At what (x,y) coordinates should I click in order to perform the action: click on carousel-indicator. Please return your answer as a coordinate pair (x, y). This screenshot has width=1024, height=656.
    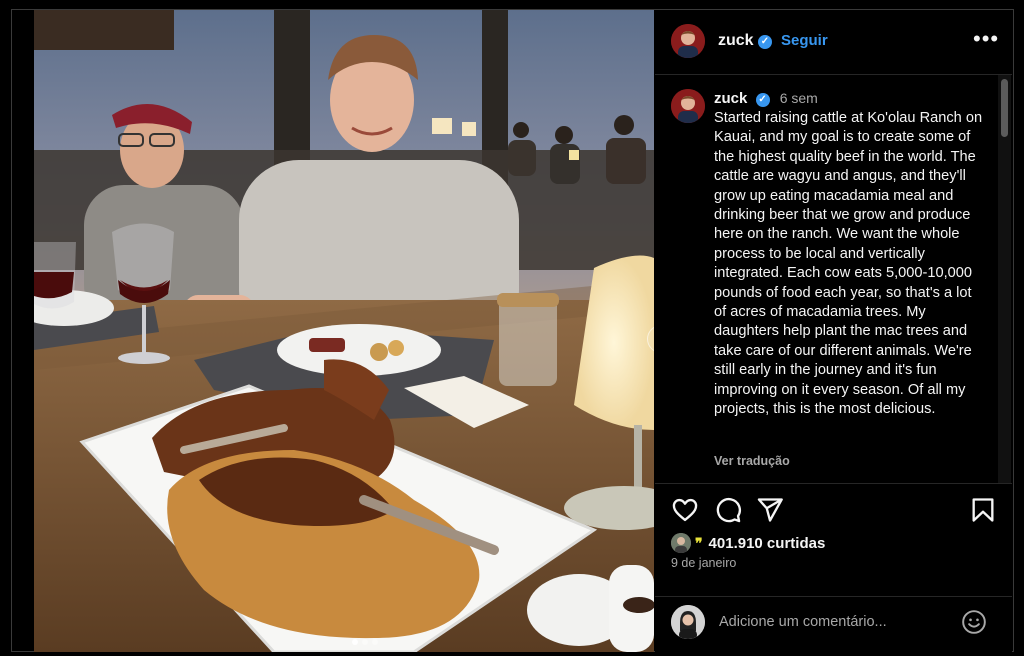
    Looking at the image, I should click on (365, 642).